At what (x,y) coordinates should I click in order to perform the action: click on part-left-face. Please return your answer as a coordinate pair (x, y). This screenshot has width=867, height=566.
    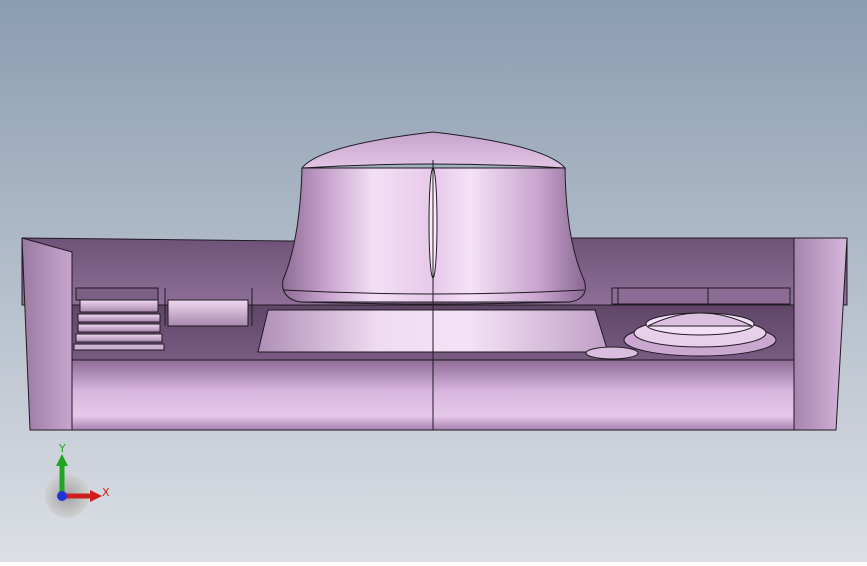
    Looking at the image, I should click on (47, 334).